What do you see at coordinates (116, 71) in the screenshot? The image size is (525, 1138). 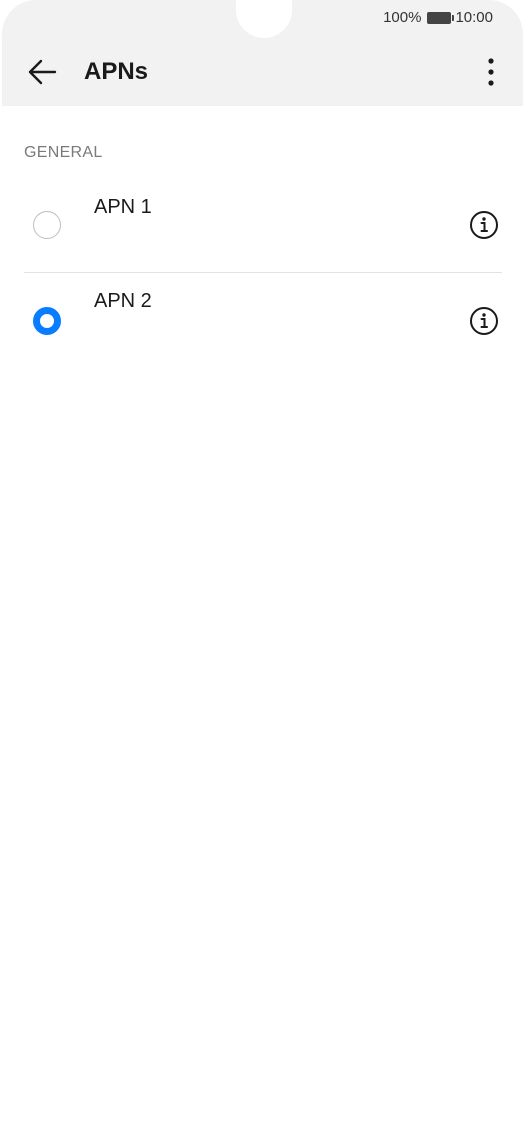 I see `page-title: APNs` at bounding box center [116, 71].